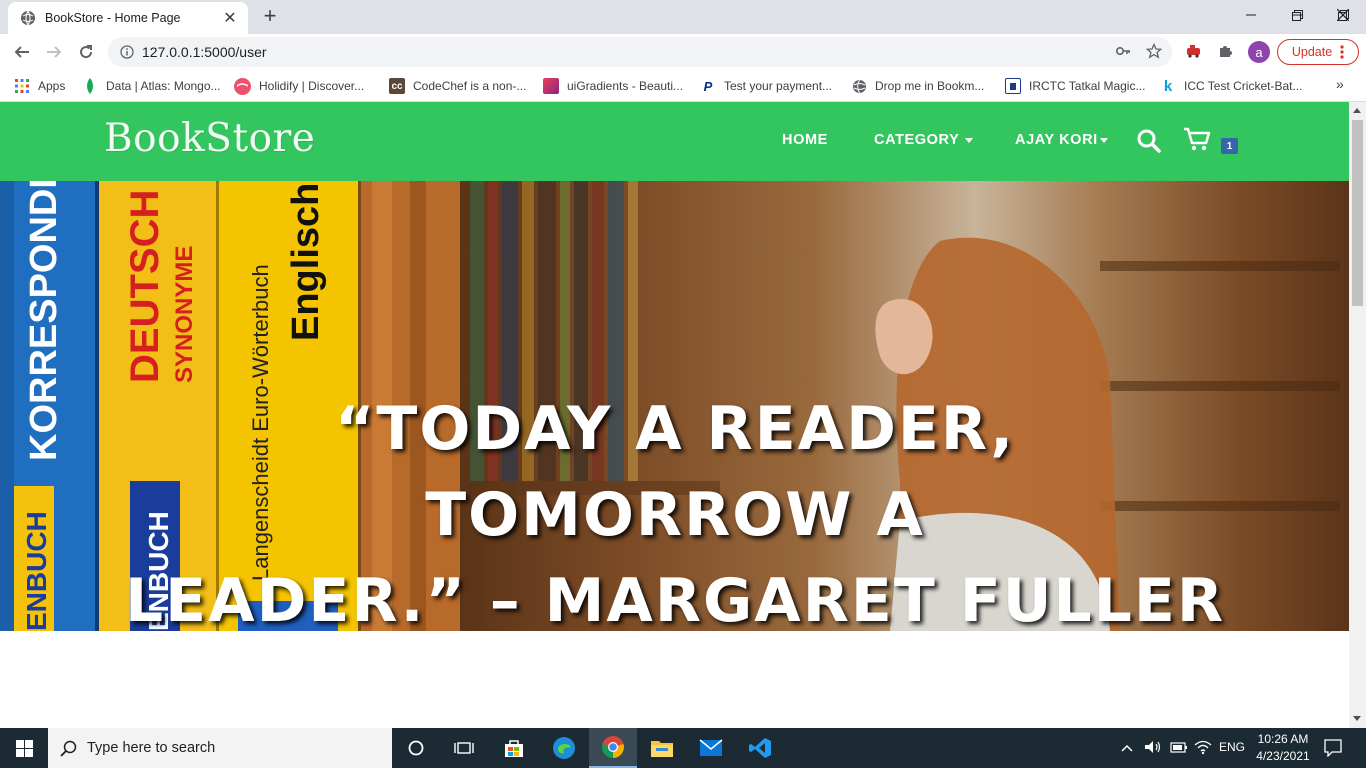  What do you see at coordinates (1283, 756) in the screenshot?
I see `clock-date: 4/23/2021` at bounding box center [1283, 756].